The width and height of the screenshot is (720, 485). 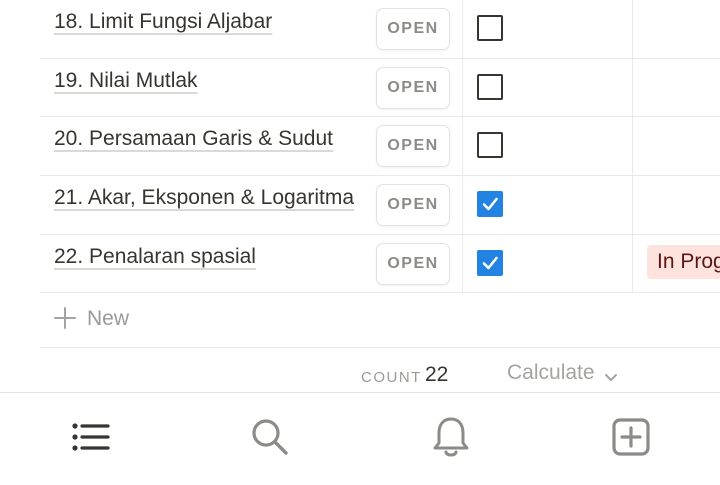 What do you see at coordinates (155, 257) in the screenshot?
I see `row-title: 22. Penalaran spasial` at bounding box center [155, 257].